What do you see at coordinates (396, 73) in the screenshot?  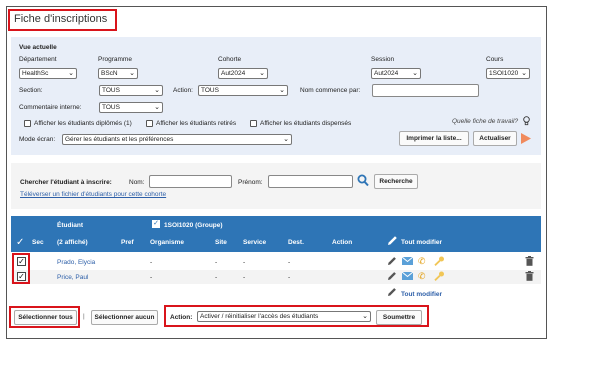 I see `session-select: Aut2024 ⌄` at bounding box center [396, 73].